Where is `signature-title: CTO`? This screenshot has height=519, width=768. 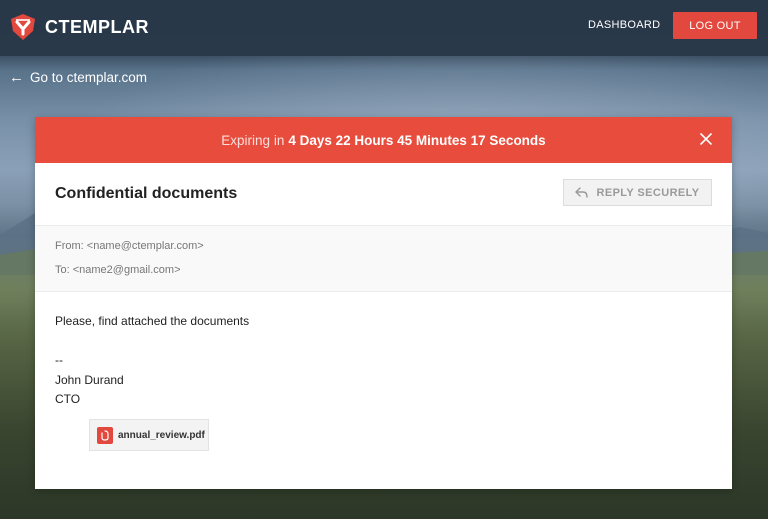 signature-title: CTO is located at coordinates (68, 399).